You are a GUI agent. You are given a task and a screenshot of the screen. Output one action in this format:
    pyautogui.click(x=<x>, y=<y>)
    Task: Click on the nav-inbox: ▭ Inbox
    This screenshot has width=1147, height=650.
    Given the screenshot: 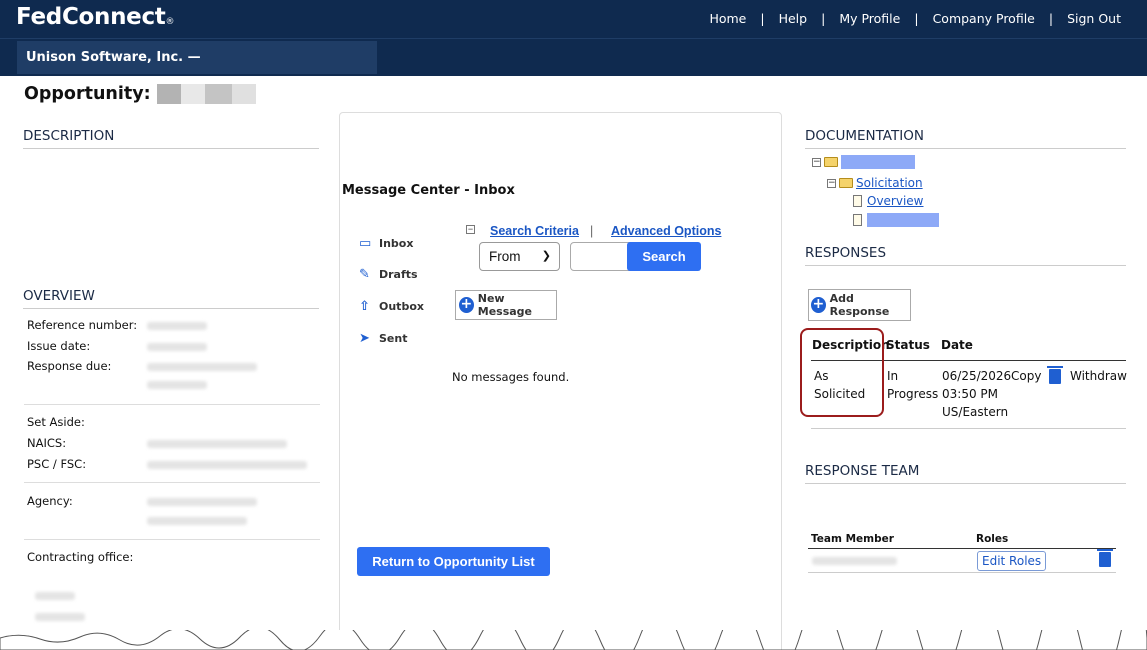 What is the action you would take?
    pyautogui.click(x=386, y=243)
    